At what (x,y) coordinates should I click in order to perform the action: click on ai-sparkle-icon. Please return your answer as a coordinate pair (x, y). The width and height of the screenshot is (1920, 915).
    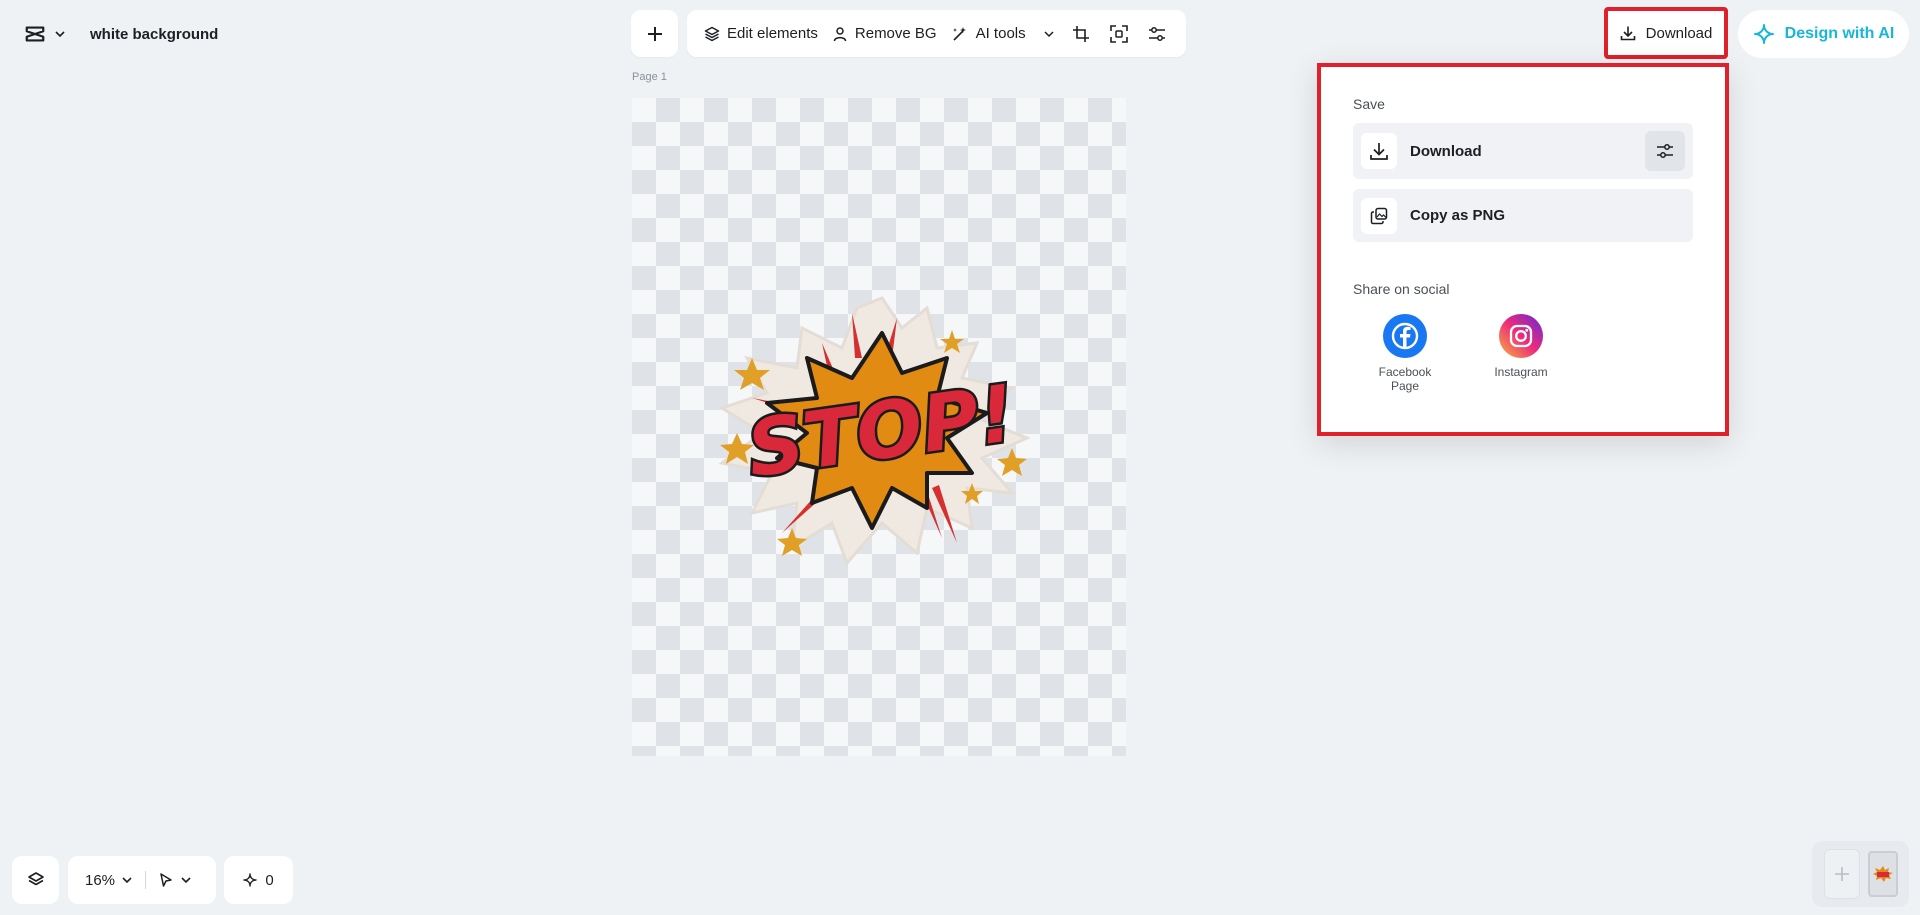
    Looking at the image, I should click on (1764, 34).